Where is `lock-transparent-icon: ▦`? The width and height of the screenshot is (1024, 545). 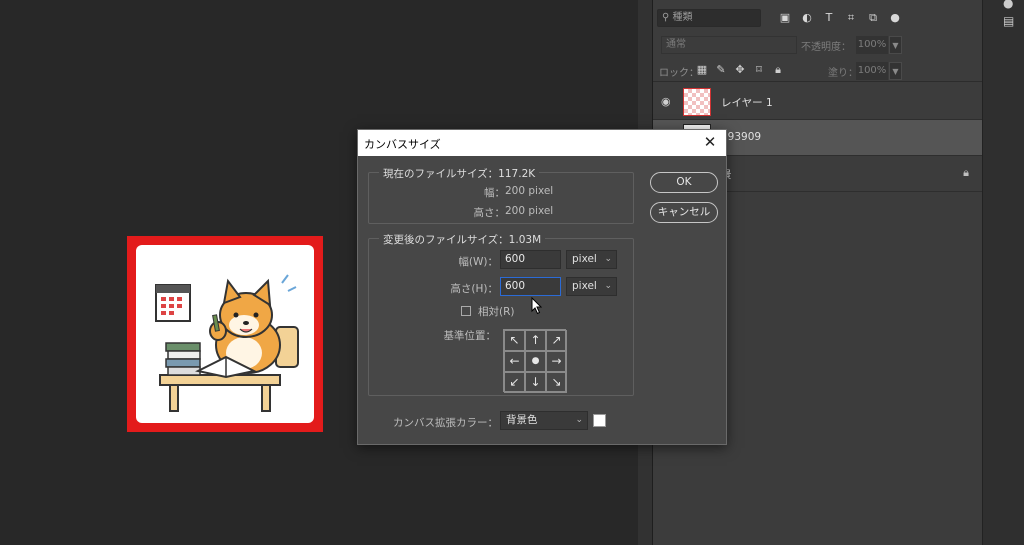
lock-transparent-icon: ▦ is located at coordinates (702, 70).